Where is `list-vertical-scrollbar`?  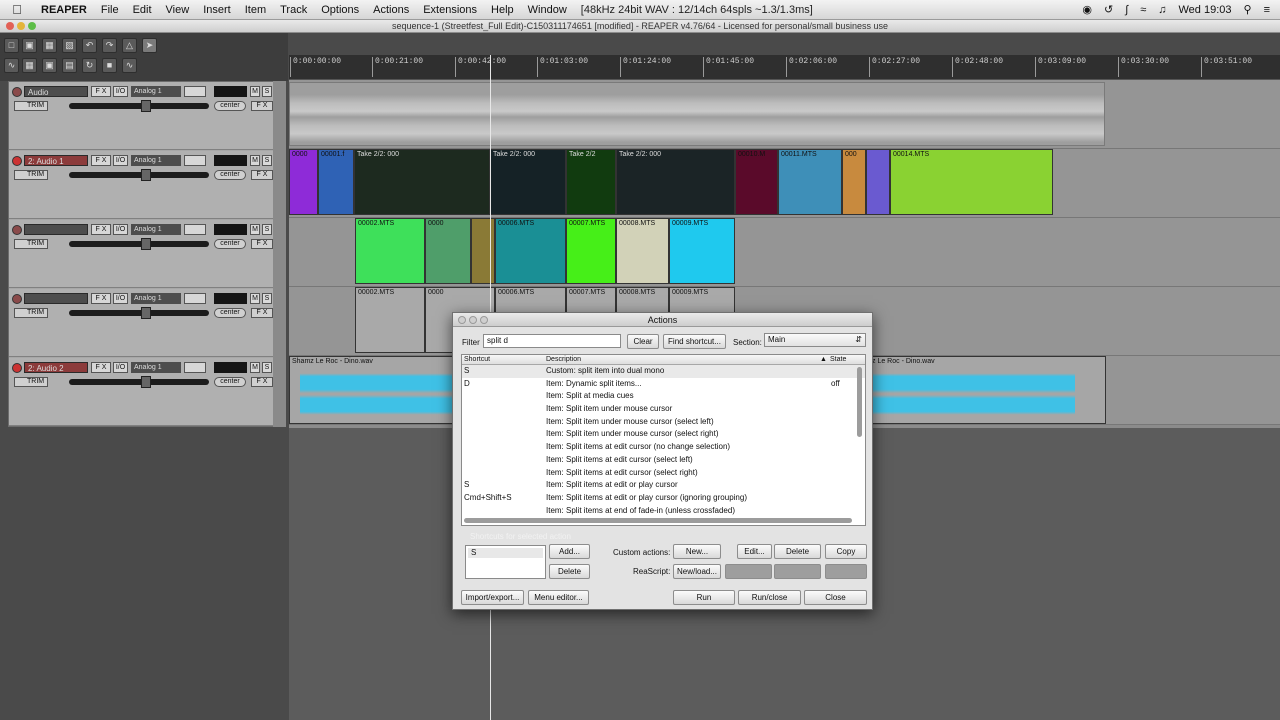 list-vertical-scrollbar is located at coordinates (860, 442).